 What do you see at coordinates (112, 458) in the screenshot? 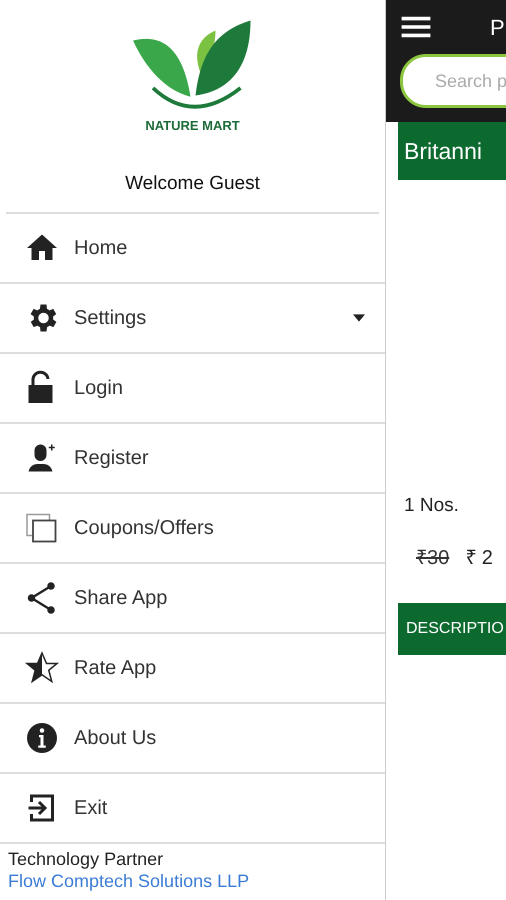
I see `menu-label: Register` at bounding box center [112, 458].